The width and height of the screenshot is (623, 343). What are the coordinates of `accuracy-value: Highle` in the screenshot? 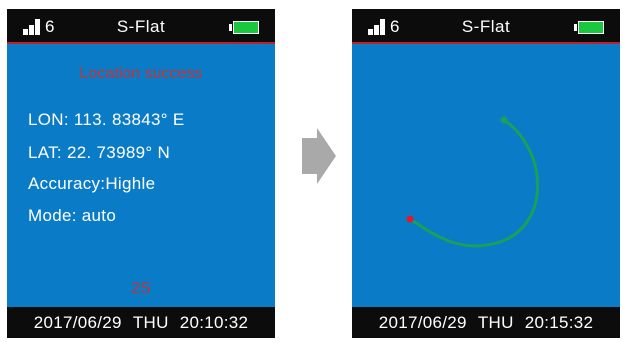 It's located at (130, 183).